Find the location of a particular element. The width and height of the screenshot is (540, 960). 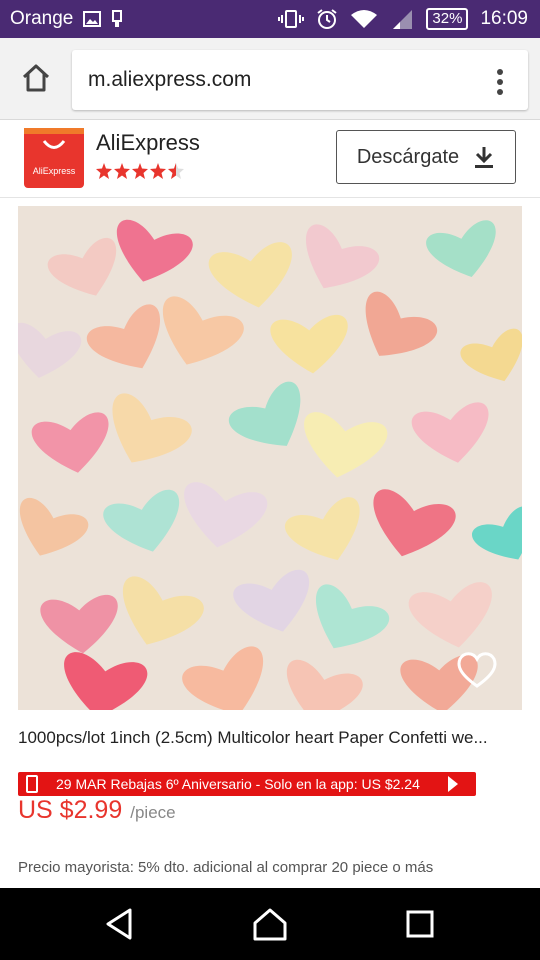

mobile-phone-icon is located at coordinates (32, 784).